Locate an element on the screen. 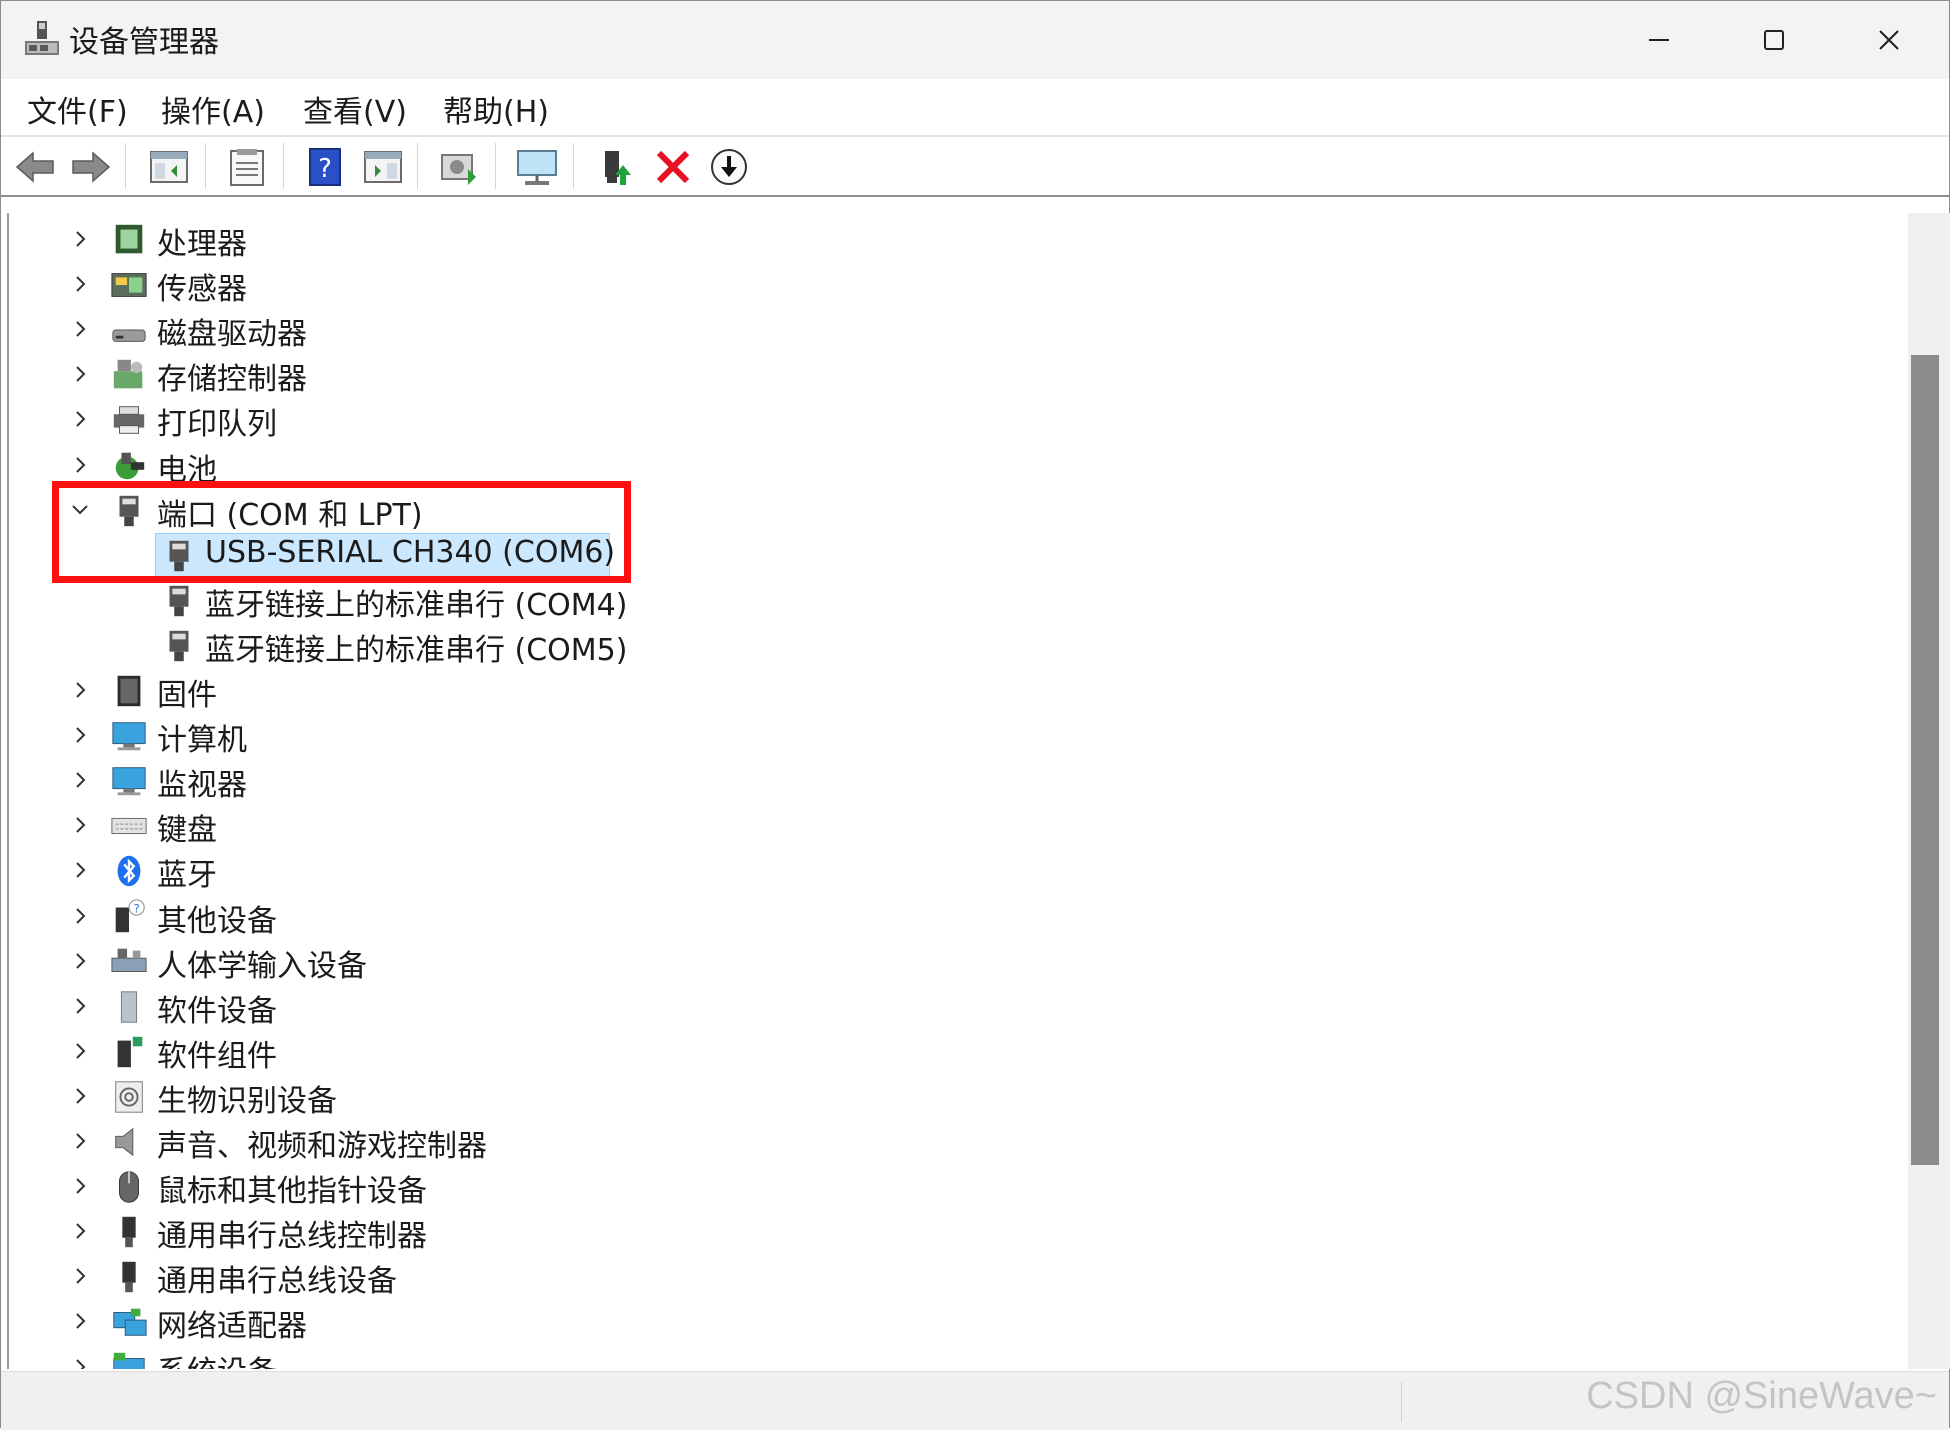 This screenshot has width=1952, height=1430. tree-category-row: 监视器 is located at coordinates (949, 780).